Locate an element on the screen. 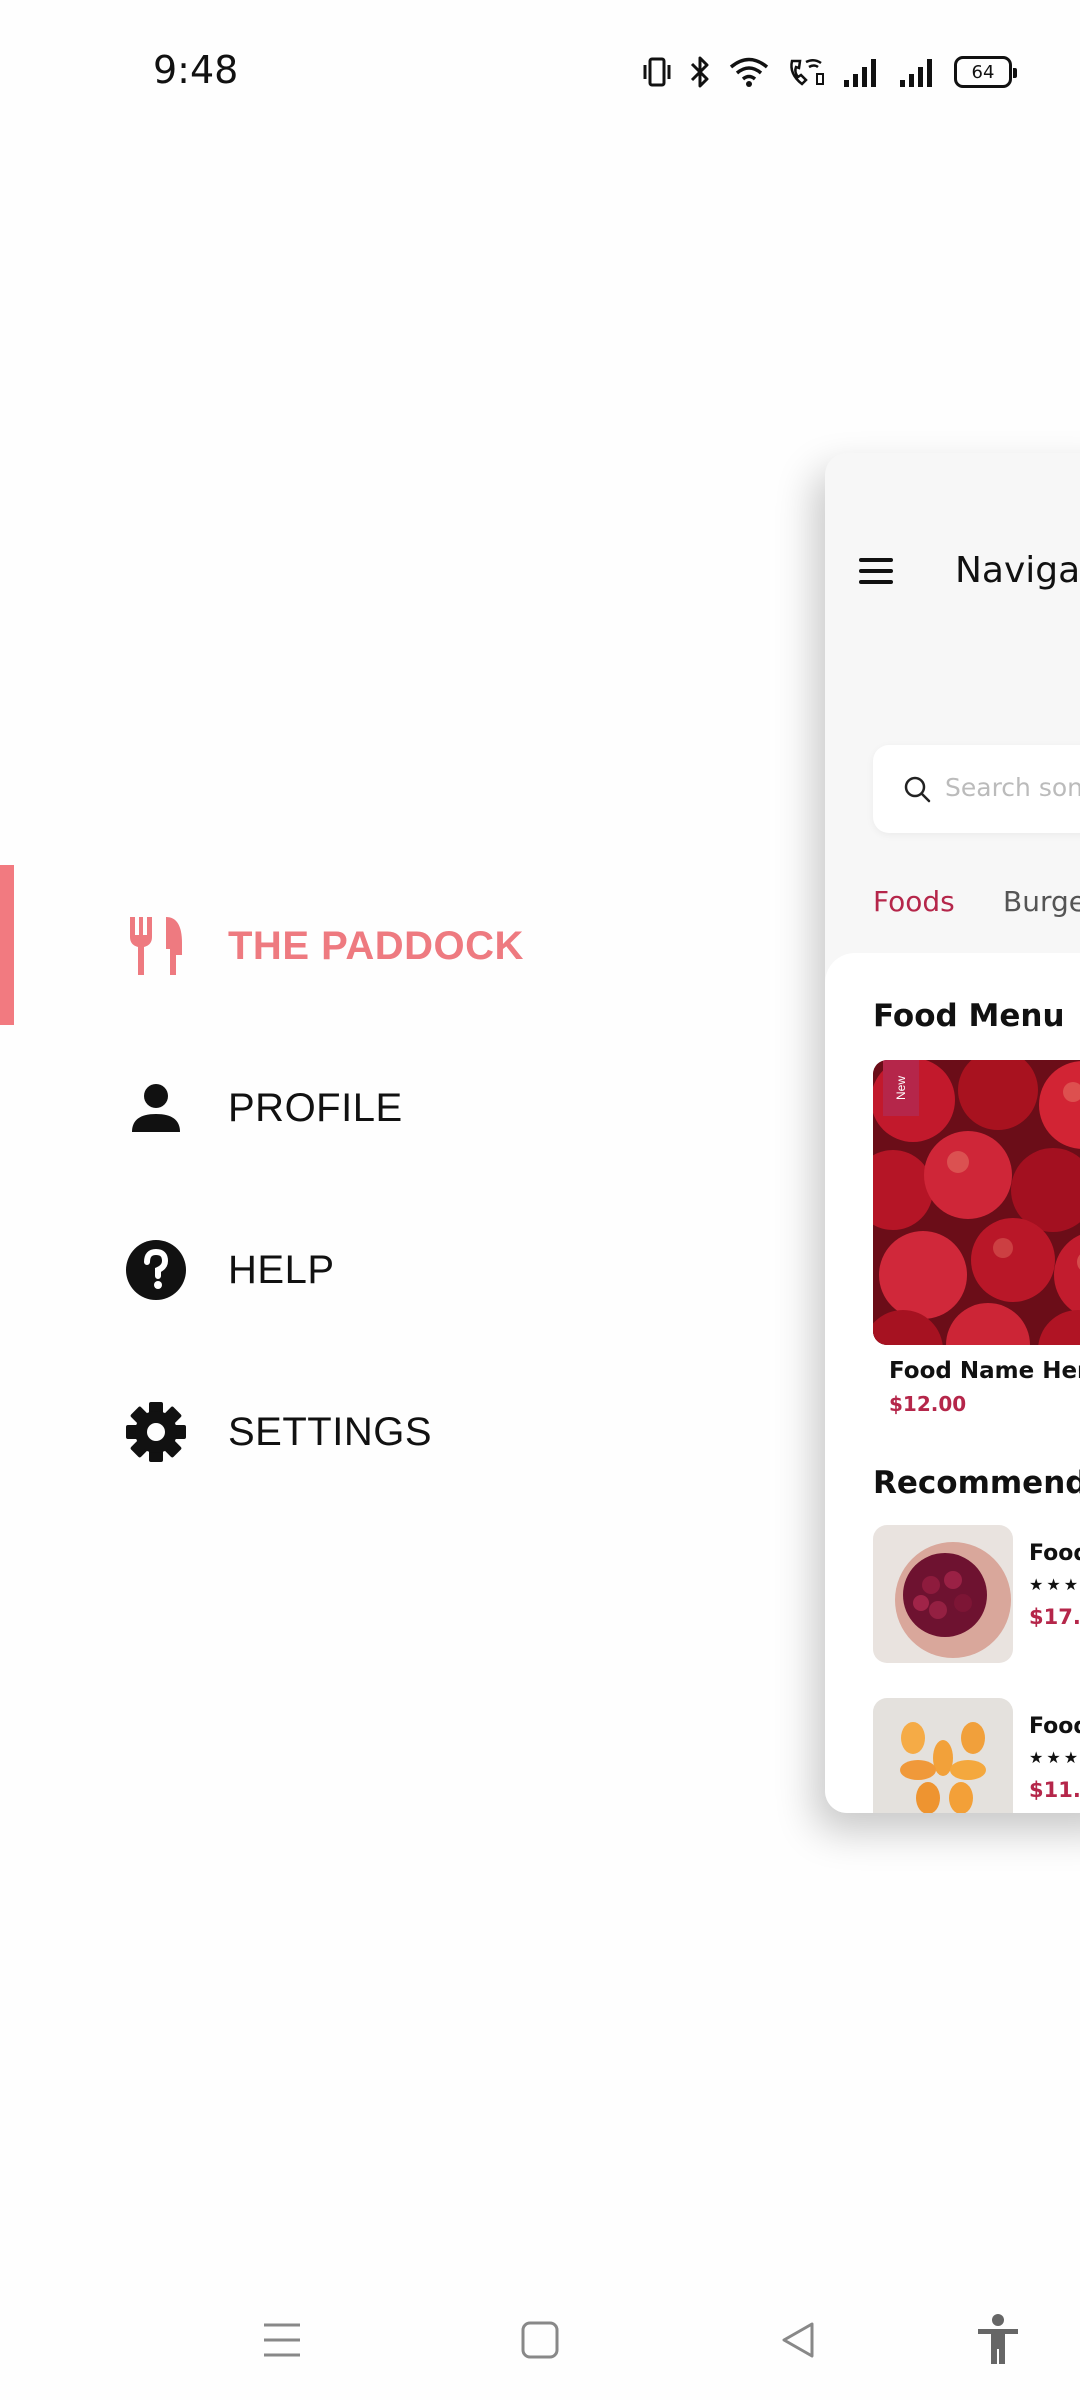 The width and height of the screenshot is (1080, 2400). status-bar: 9:48 64 is located at coordinates (540, 70).